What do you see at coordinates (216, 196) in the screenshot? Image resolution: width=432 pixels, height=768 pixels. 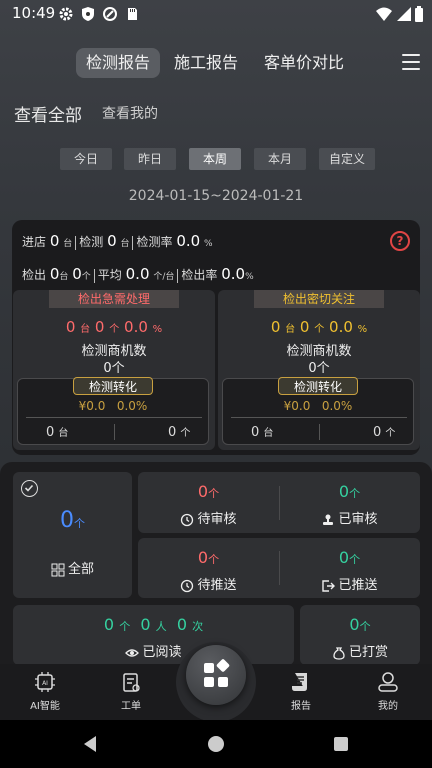 I see `date-range: 2024-01-15~2024-01-21` at bounding box center [216, 196].